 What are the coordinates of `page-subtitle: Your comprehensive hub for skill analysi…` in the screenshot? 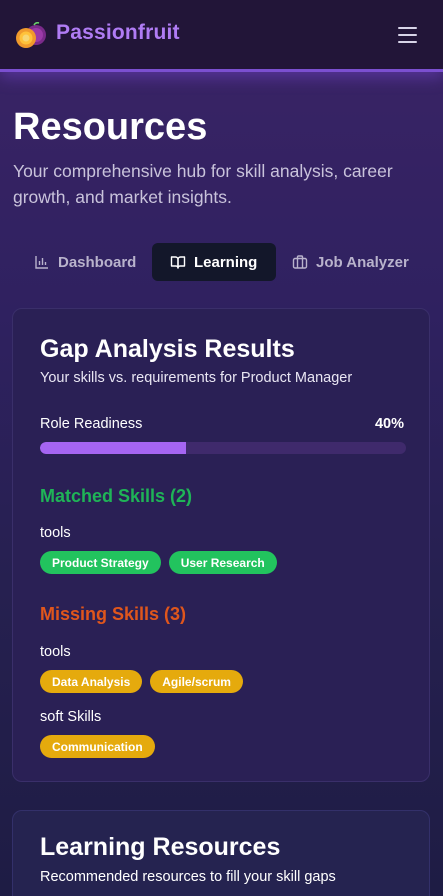 It's located at (203, 184).